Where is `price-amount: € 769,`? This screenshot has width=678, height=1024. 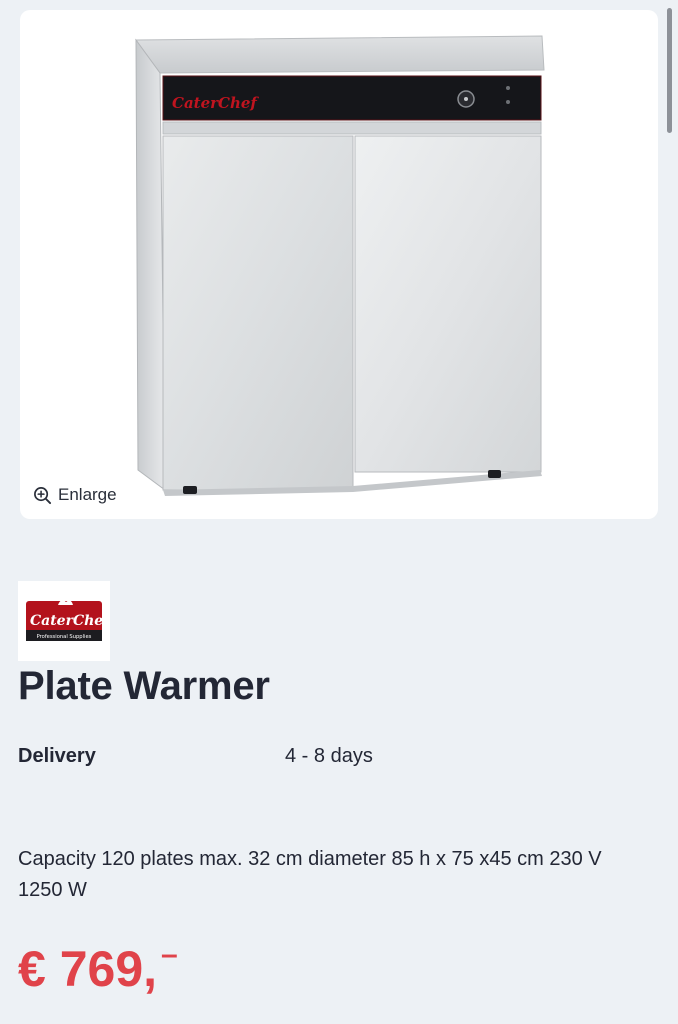 price-amount: € 769, is located at coordinates (88, 969).